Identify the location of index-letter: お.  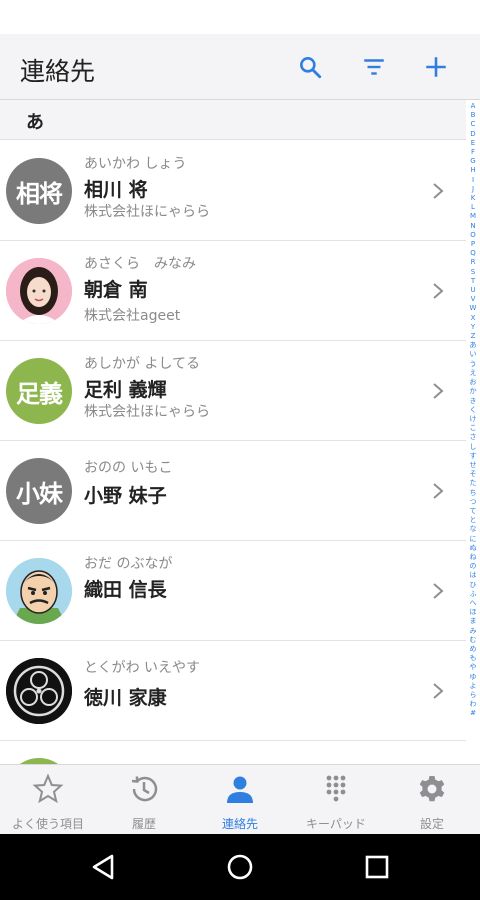
(473, 382).